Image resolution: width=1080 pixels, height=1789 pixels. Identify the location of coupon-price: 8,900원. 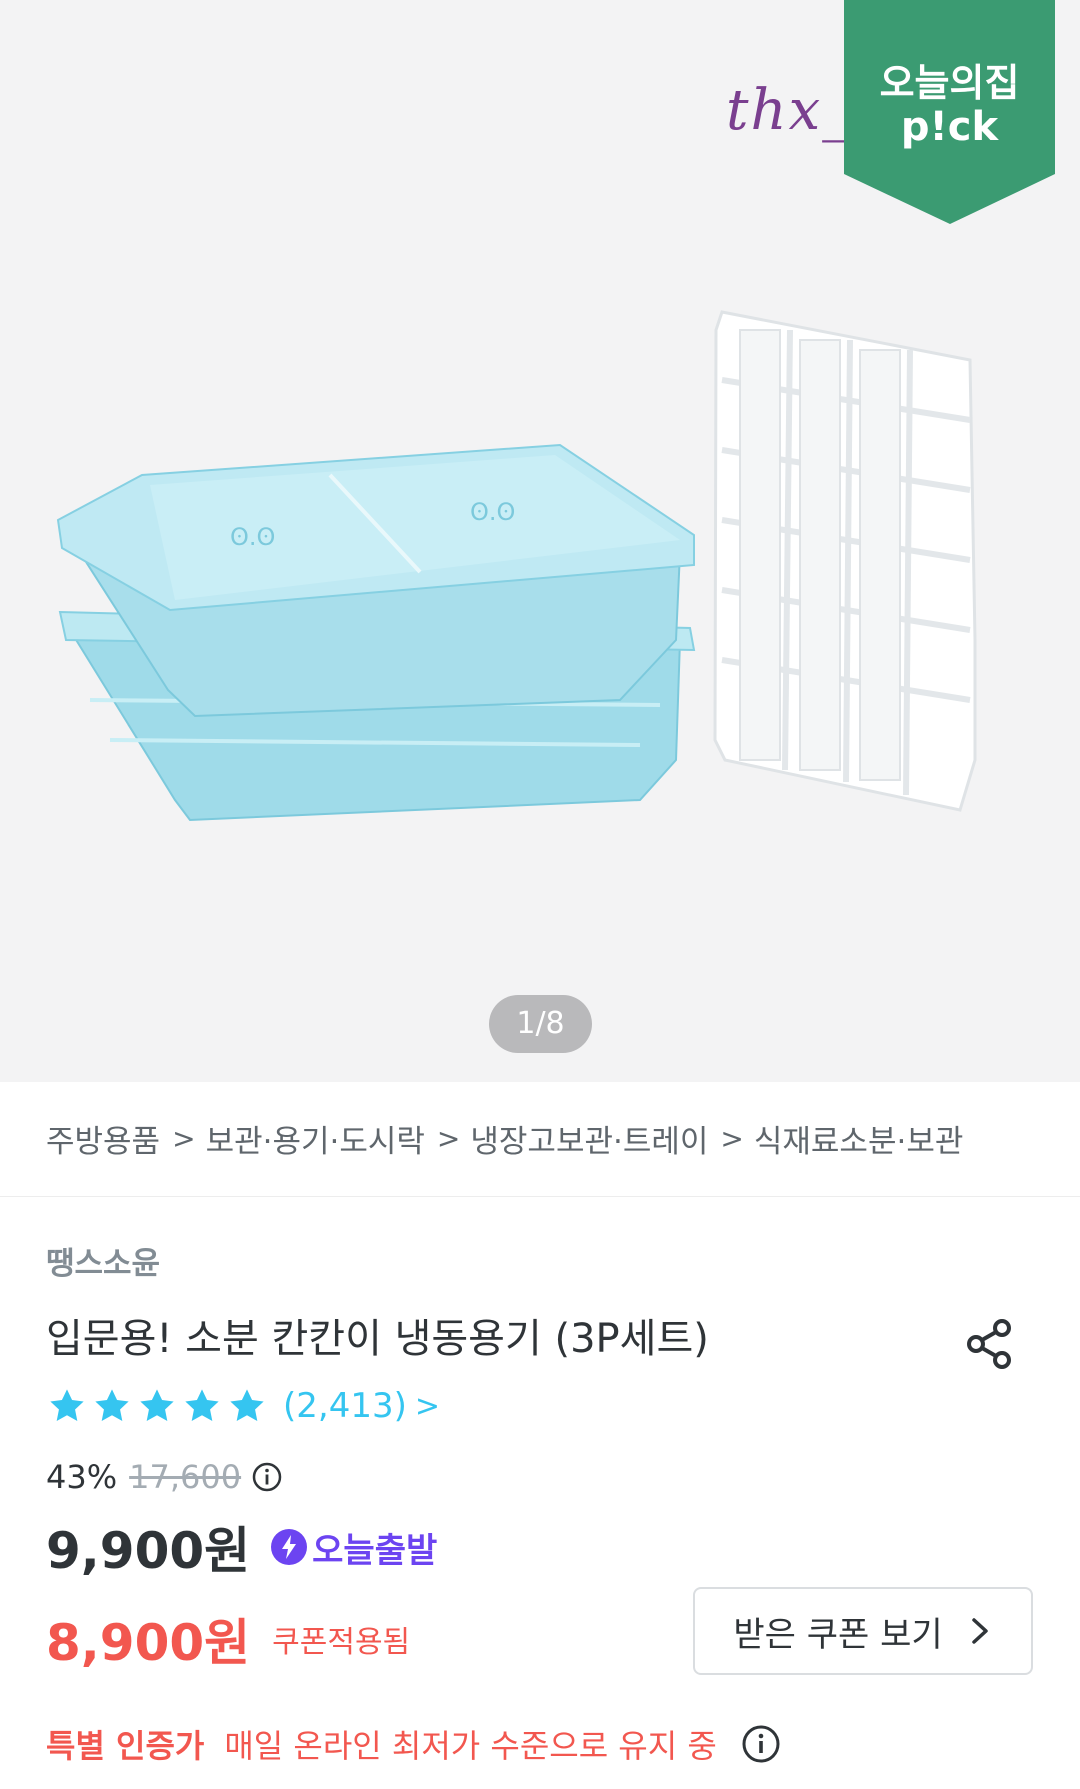
(148, 1643).